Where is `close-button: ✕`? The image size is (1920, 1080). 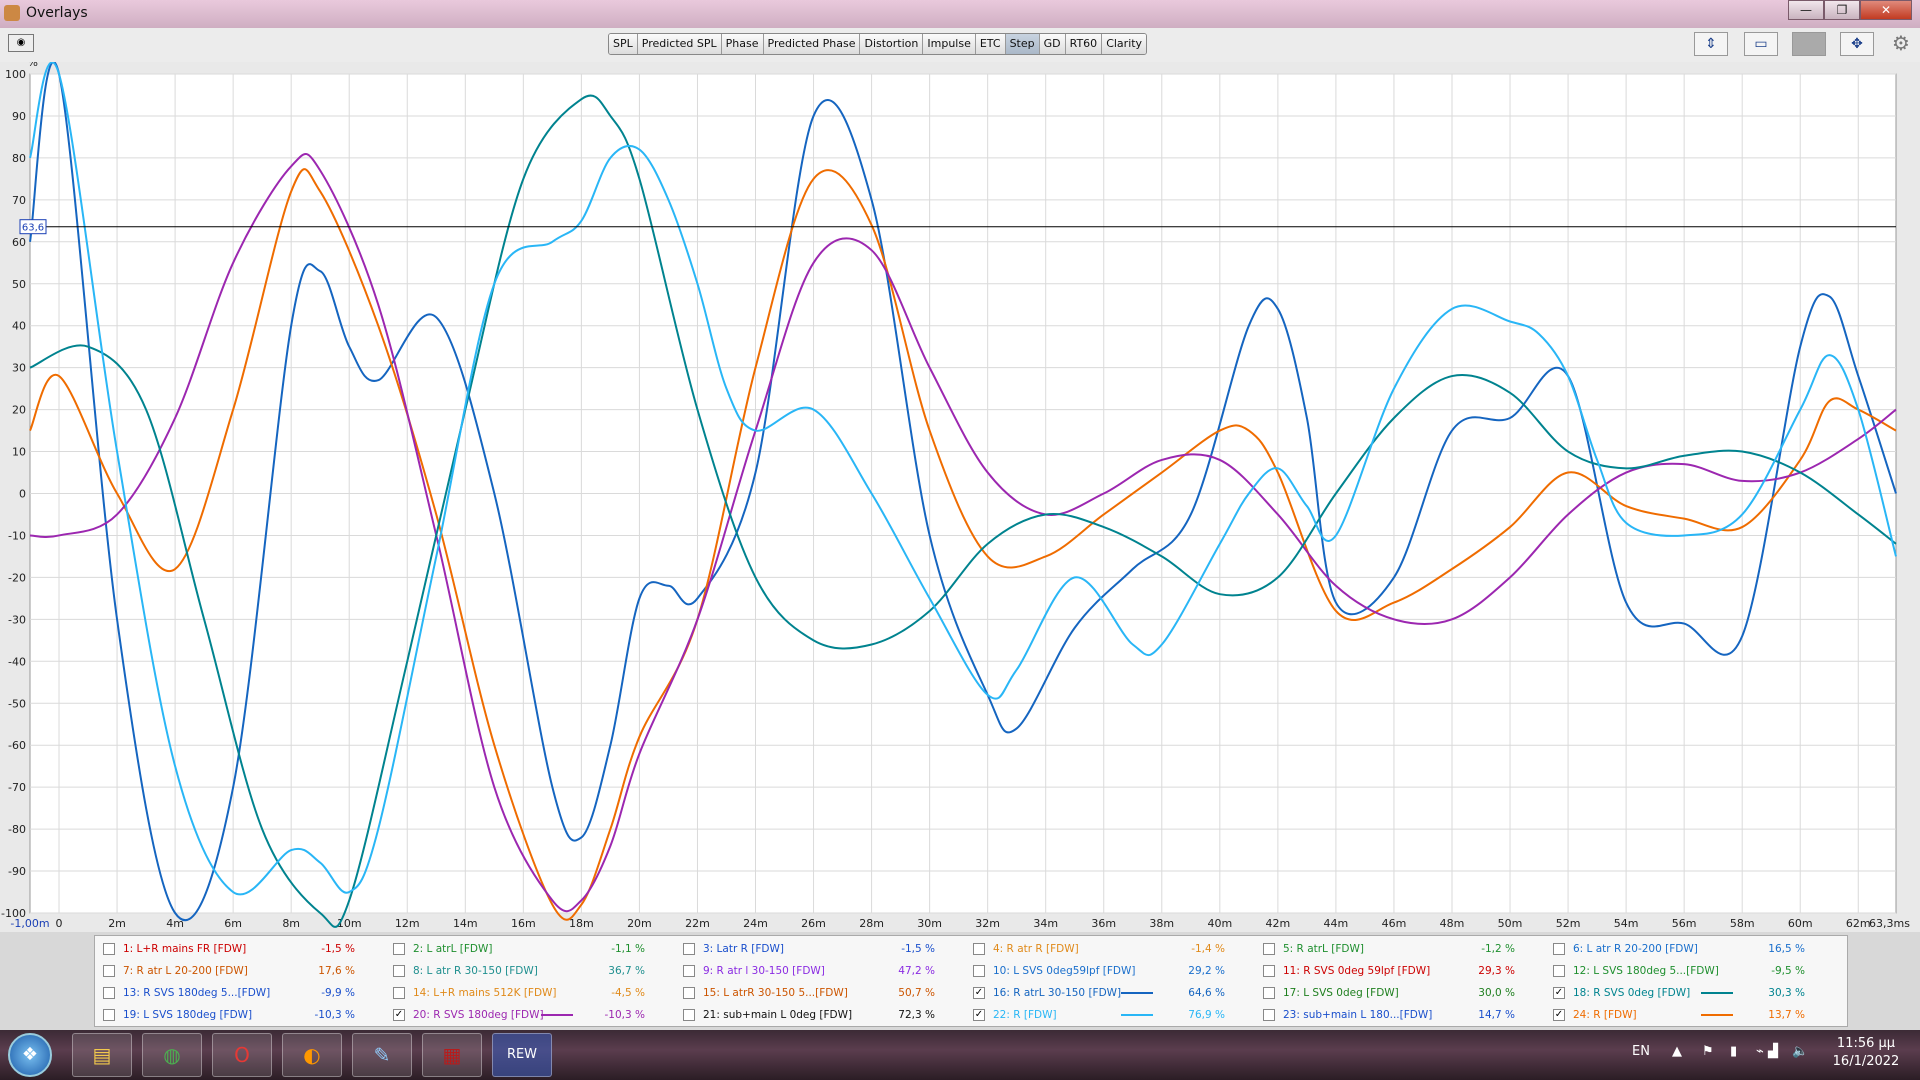 close-button: ✕ is located at coordinates (1886, 10).